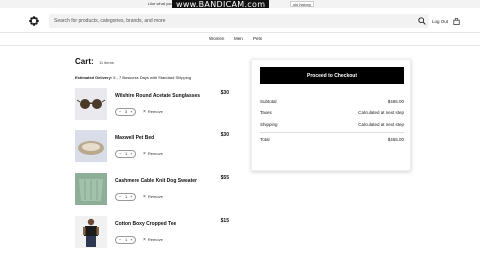 Image resolution: width=480 pixels, height=256 pixels. I want to click on delivery-label: Estimated Delivery:, so click(94, 77).